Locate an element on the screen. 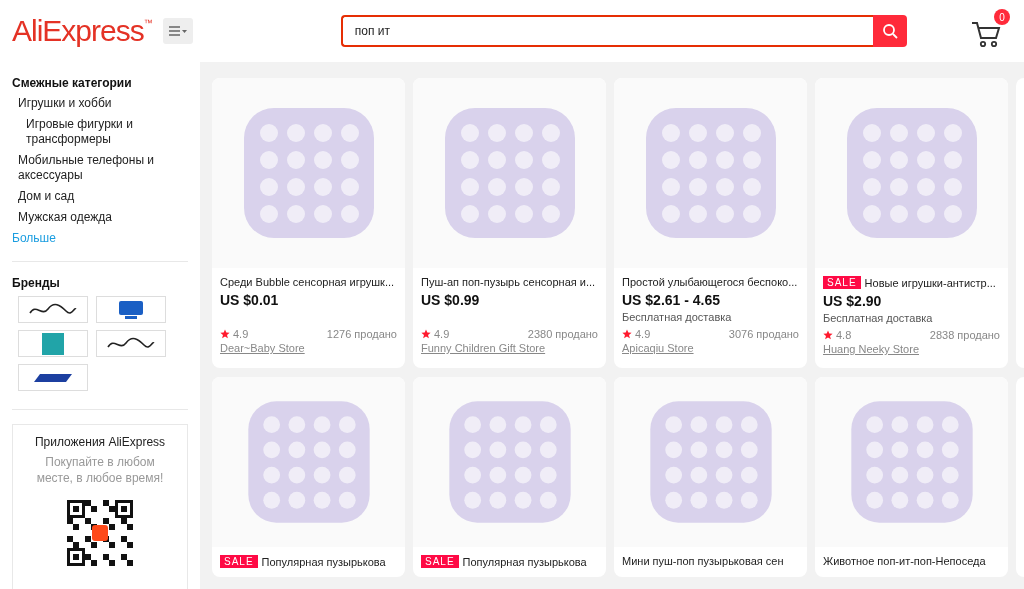  sold-count: 2380 продано is located at coordinates (562, 334).